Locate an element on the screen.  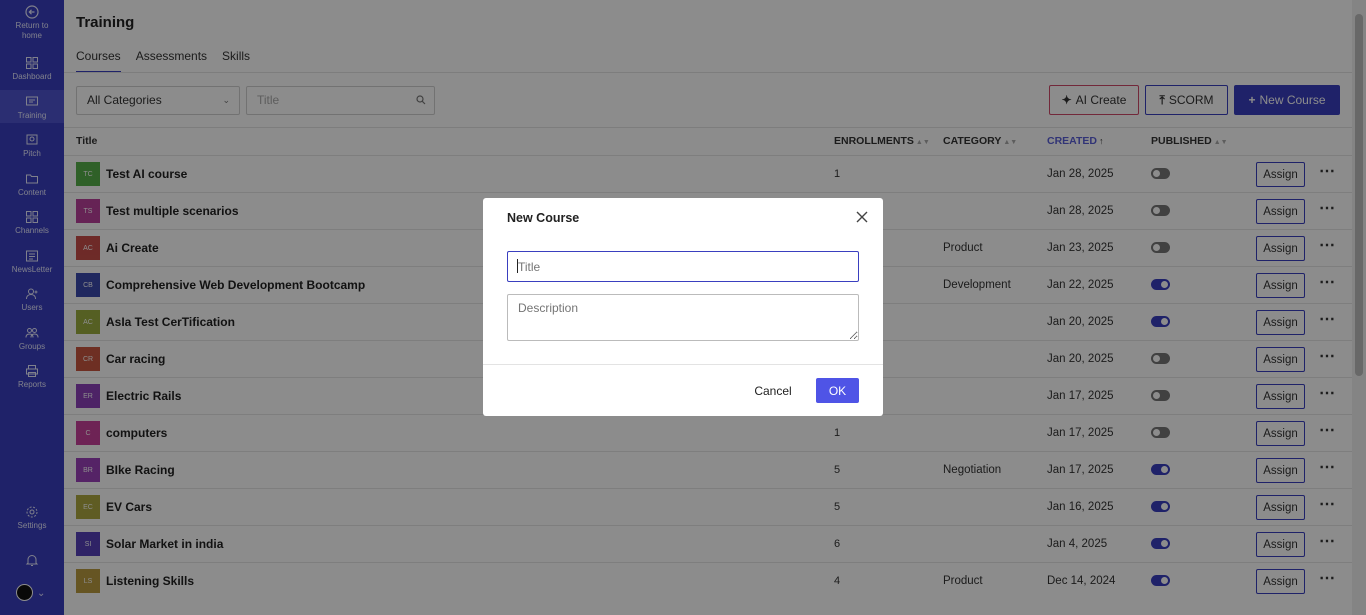
dialog-title: New Course is located at coordinates (543, 218).